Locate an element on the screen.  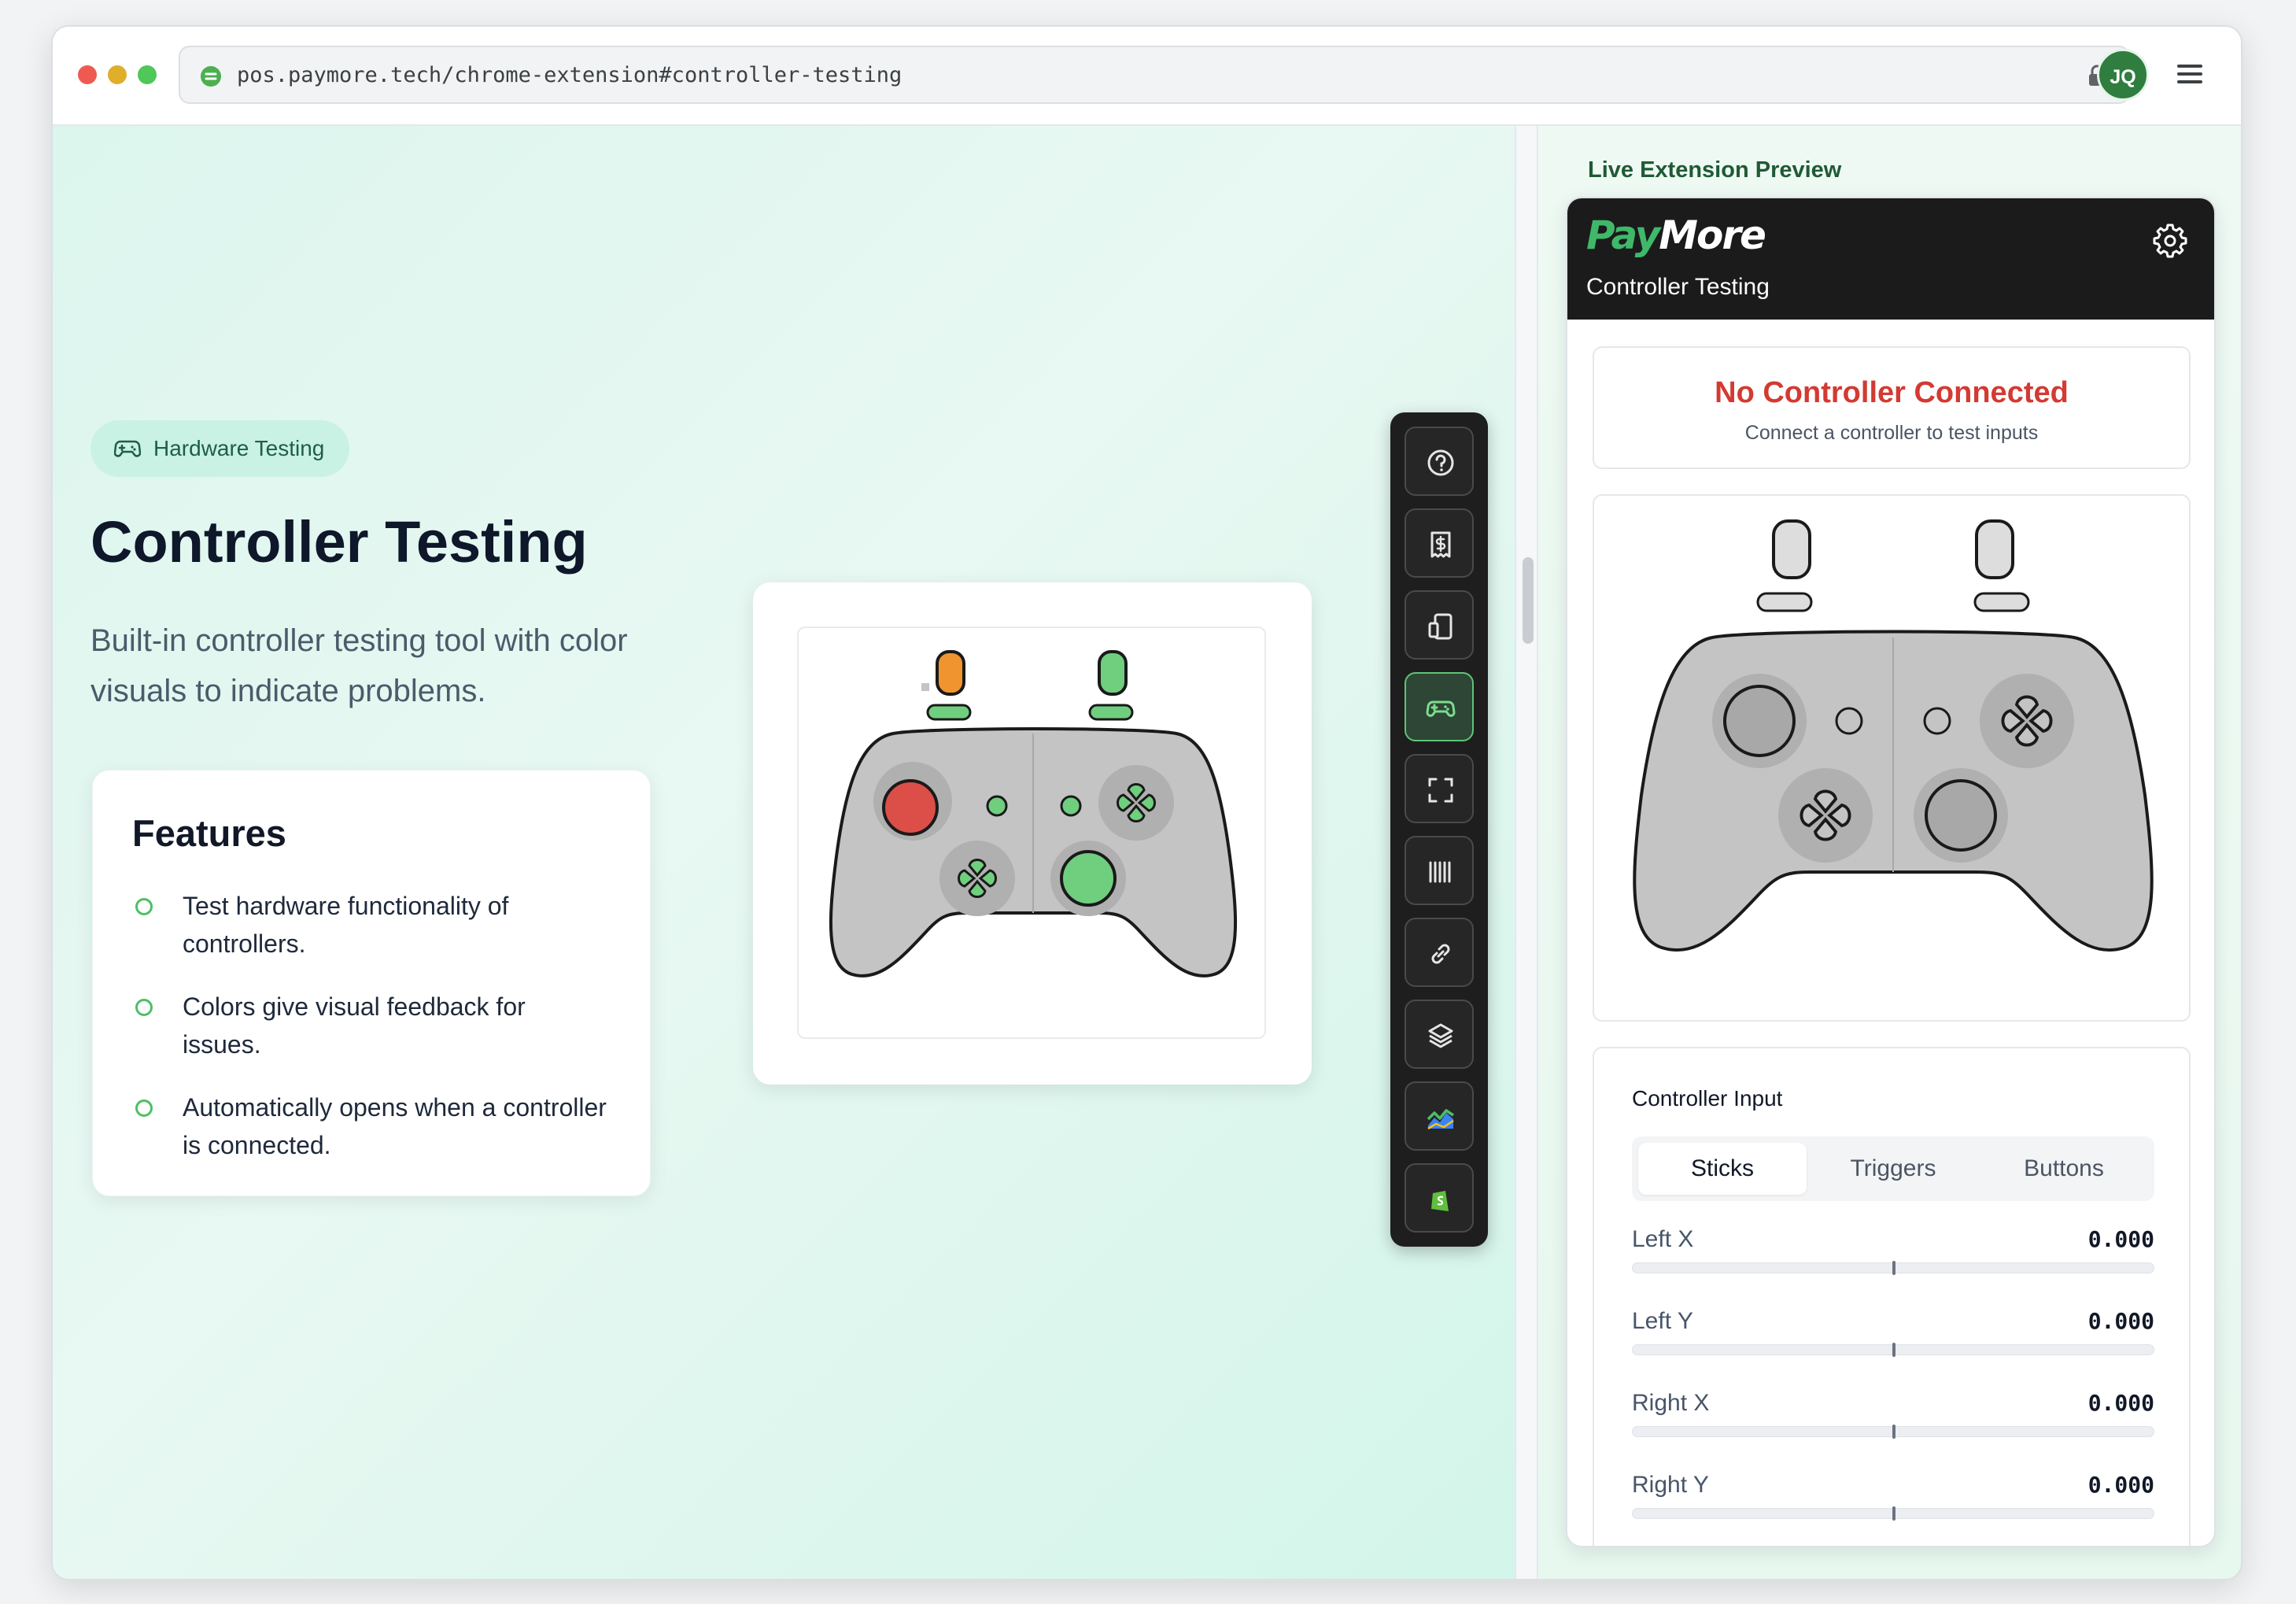
avatar: JQ is located at coordinates (2123, 75).